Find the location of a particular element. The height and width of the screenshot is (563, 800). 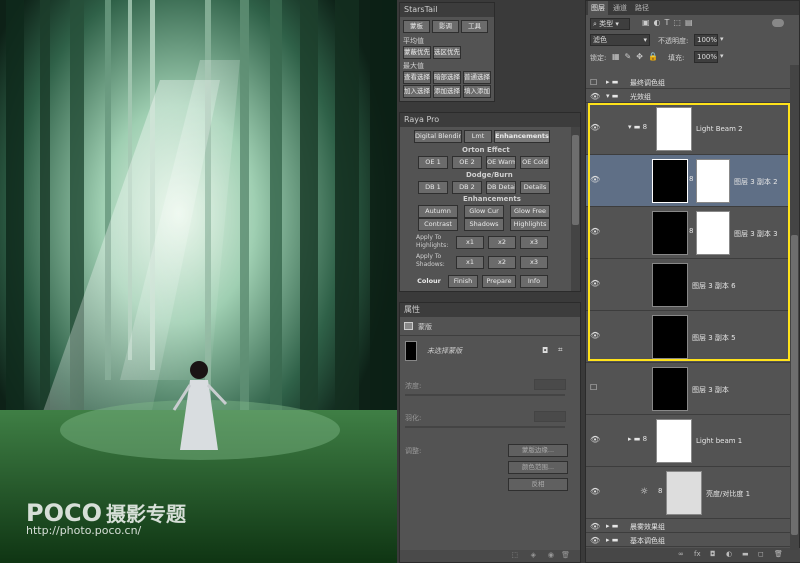

contrast-button: Contrast is located at coordinates (438, 224).